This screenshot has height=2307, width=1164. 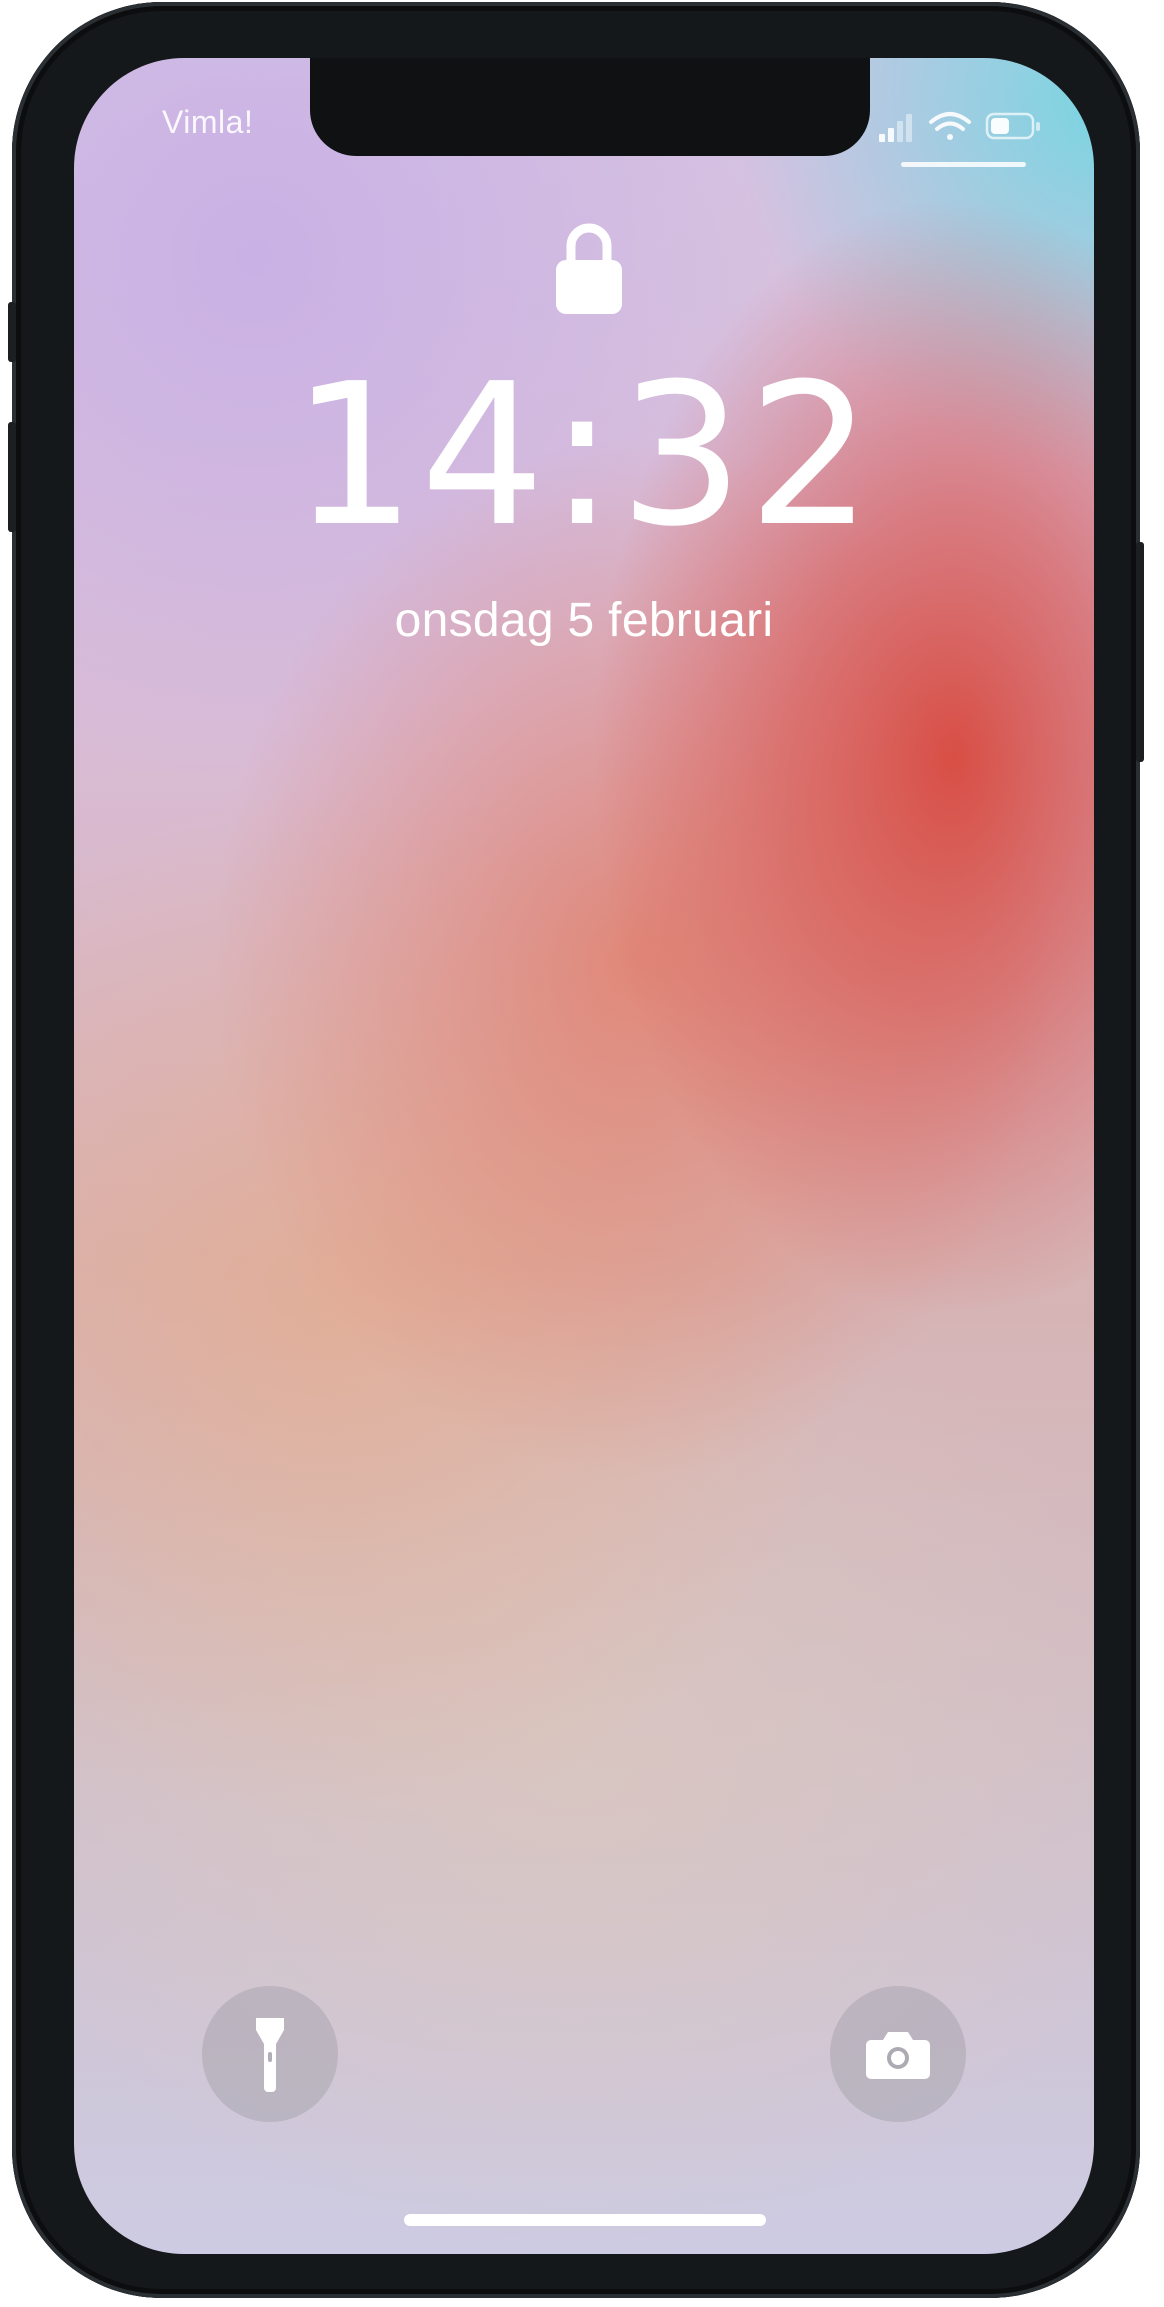 I want to click on lock-screen-date: onsdag 5 februari, so click(x=584, y=620).